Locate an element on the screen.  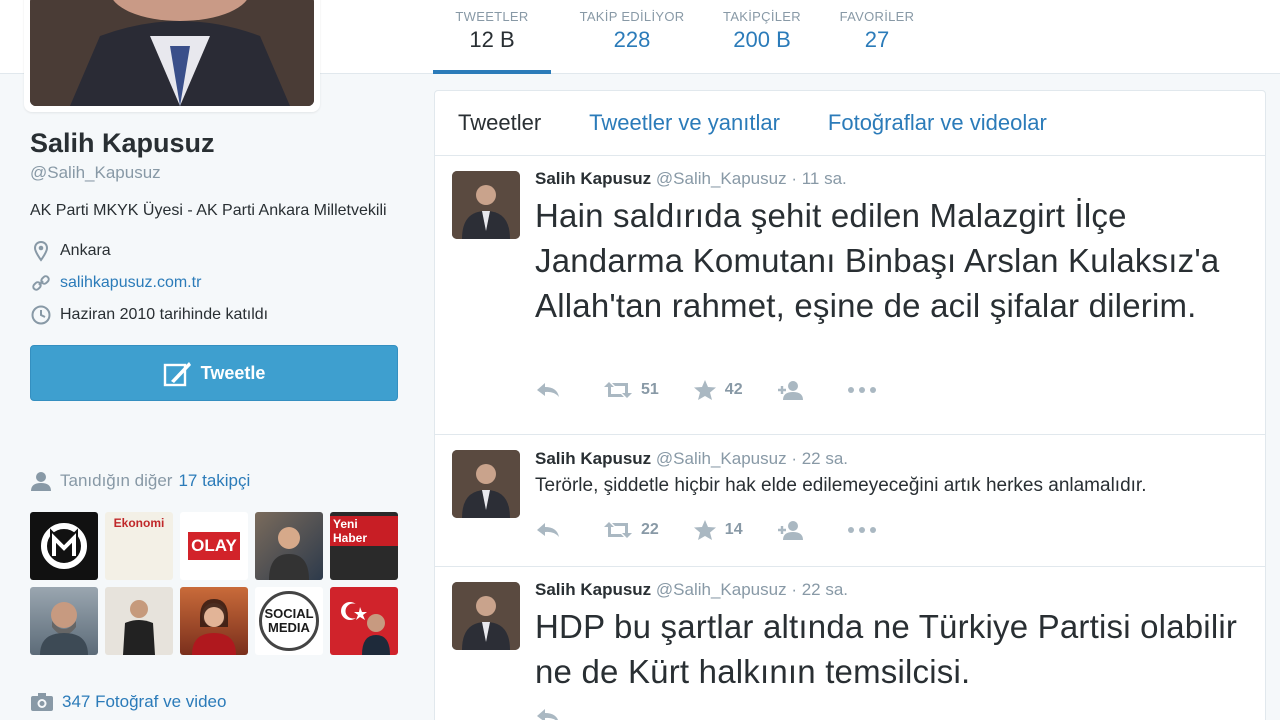
follower-thumb: SOCIAL MEDIA is located at coordinates (289, 621).